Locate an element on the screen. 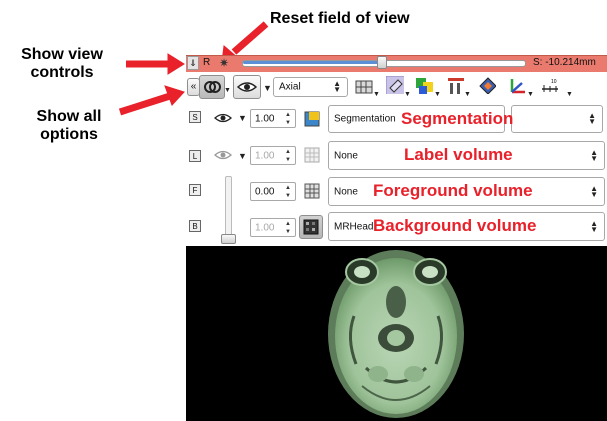  collapse-label: « is located at coordinates (193, 86).